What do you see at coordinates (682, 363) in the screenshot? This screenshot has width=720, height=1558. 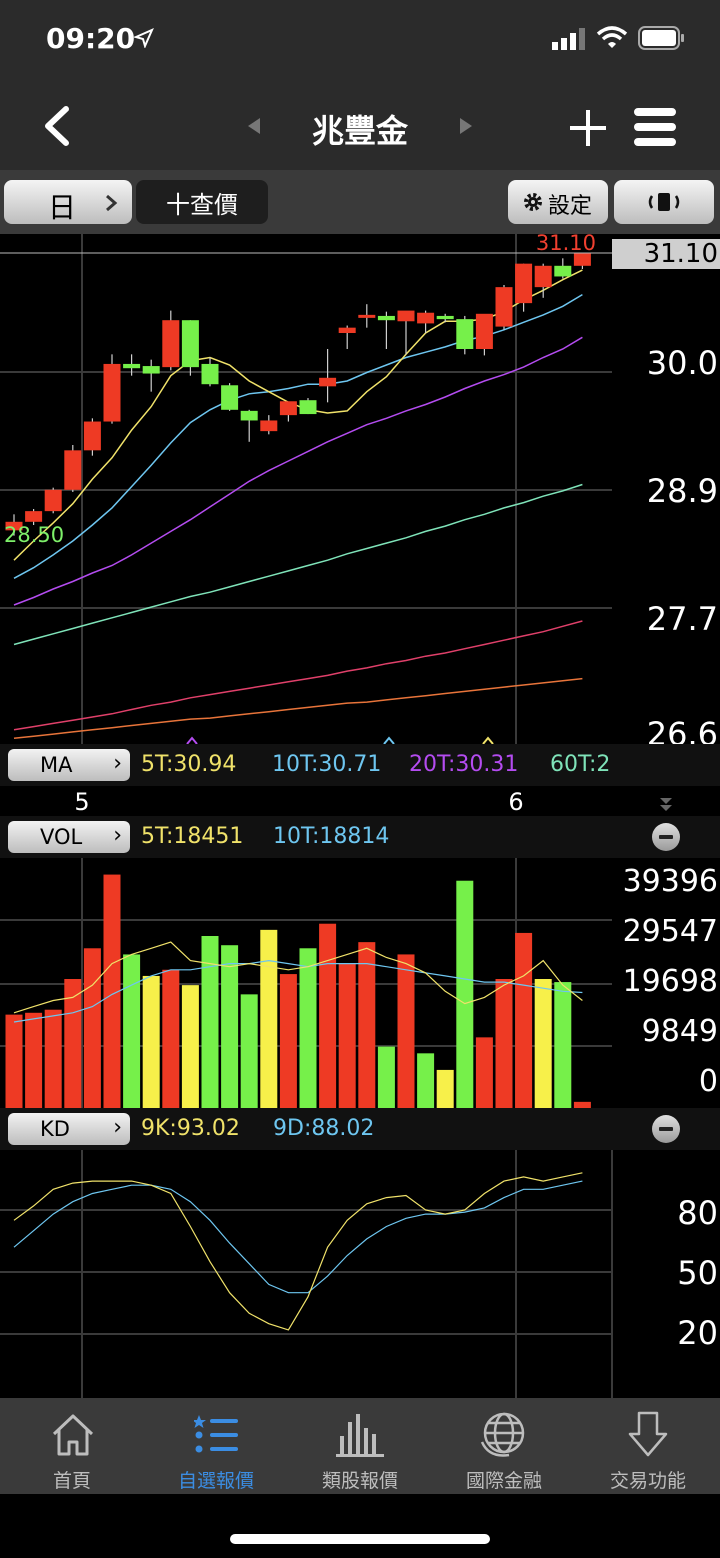 I see `price-axis-label: 30.0` at bounding box center [682, 363].